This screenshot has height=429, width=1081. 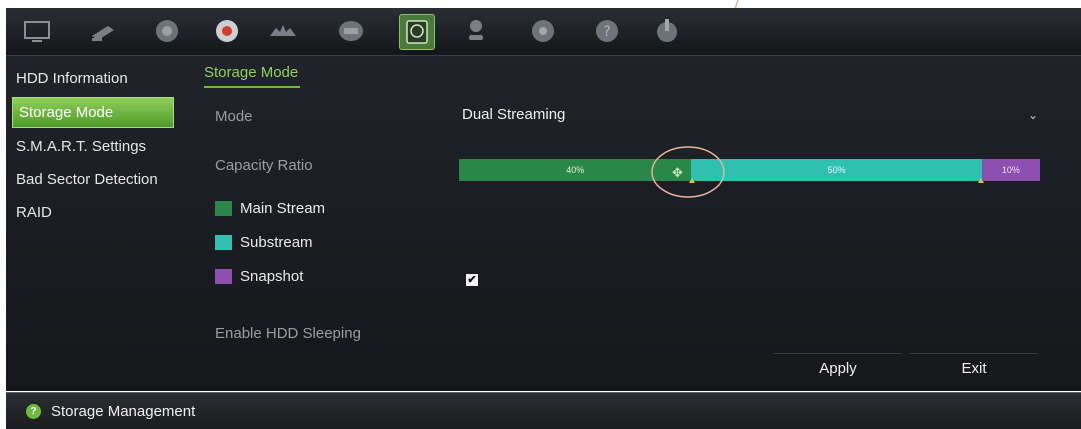 What do you see at coordinates (288, 333) in the screenshot?
I see `enable-hdd-sleeping-label: Enable HDD Sleeping` at bounding box center [288, 333].